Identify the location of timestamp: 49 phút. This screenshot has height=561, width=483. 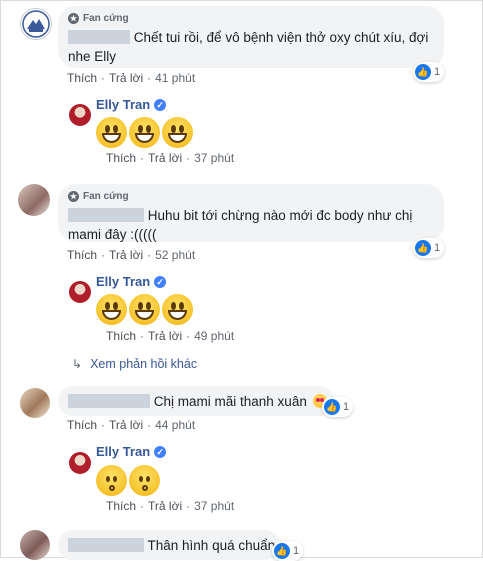
(214, 336).